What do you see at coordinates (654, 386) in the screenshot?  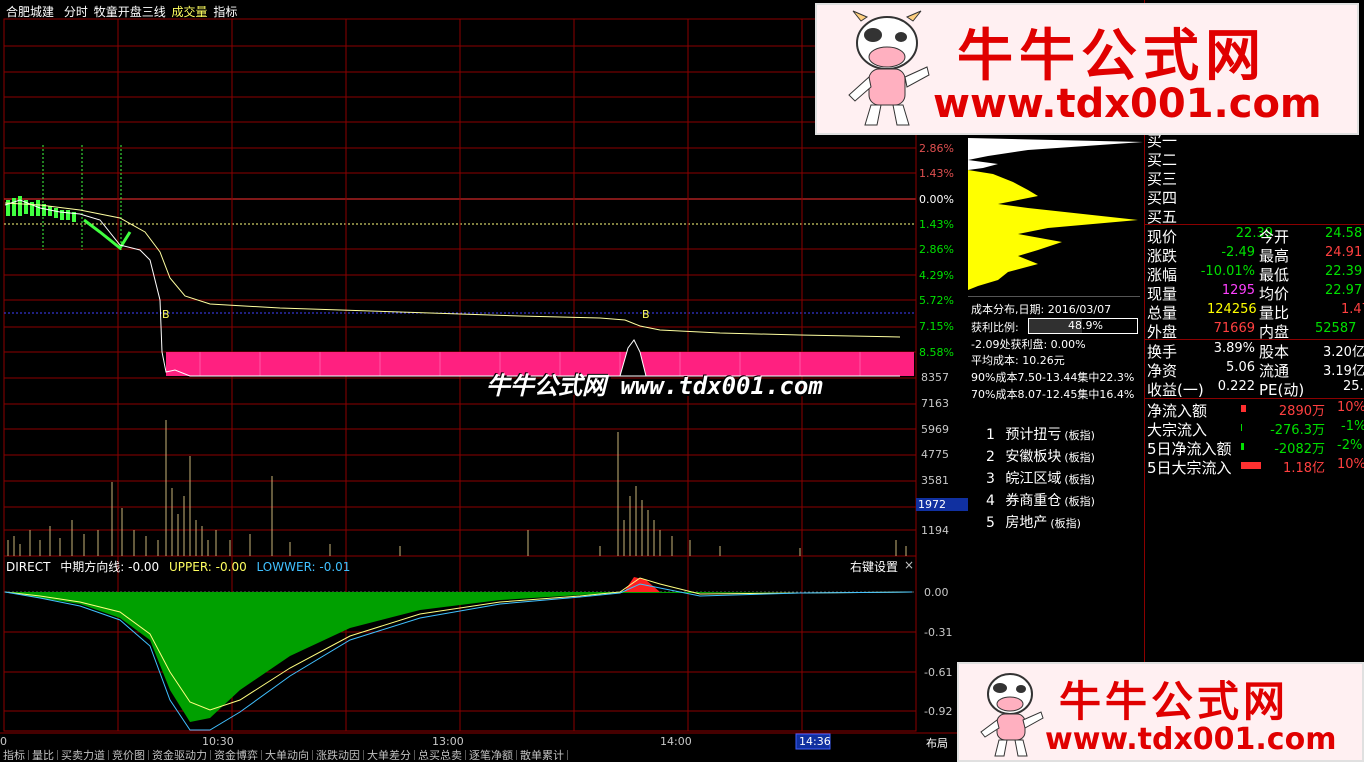 I see `center-watermark: 牛牛公式网 www.tdx001.com` at bounding box center [654, 386].